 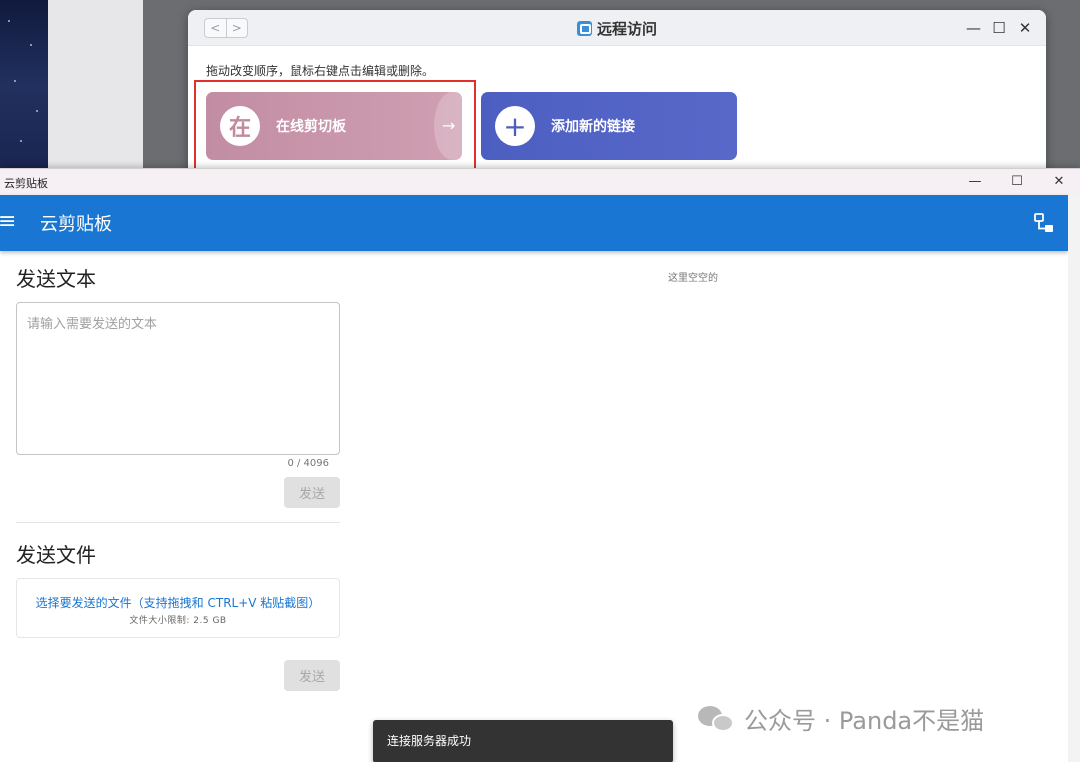 I want to click on reorder-hint: 拖动改变顺序，鼠标右键点击编辑或删除。, so click(x=320, y=71).